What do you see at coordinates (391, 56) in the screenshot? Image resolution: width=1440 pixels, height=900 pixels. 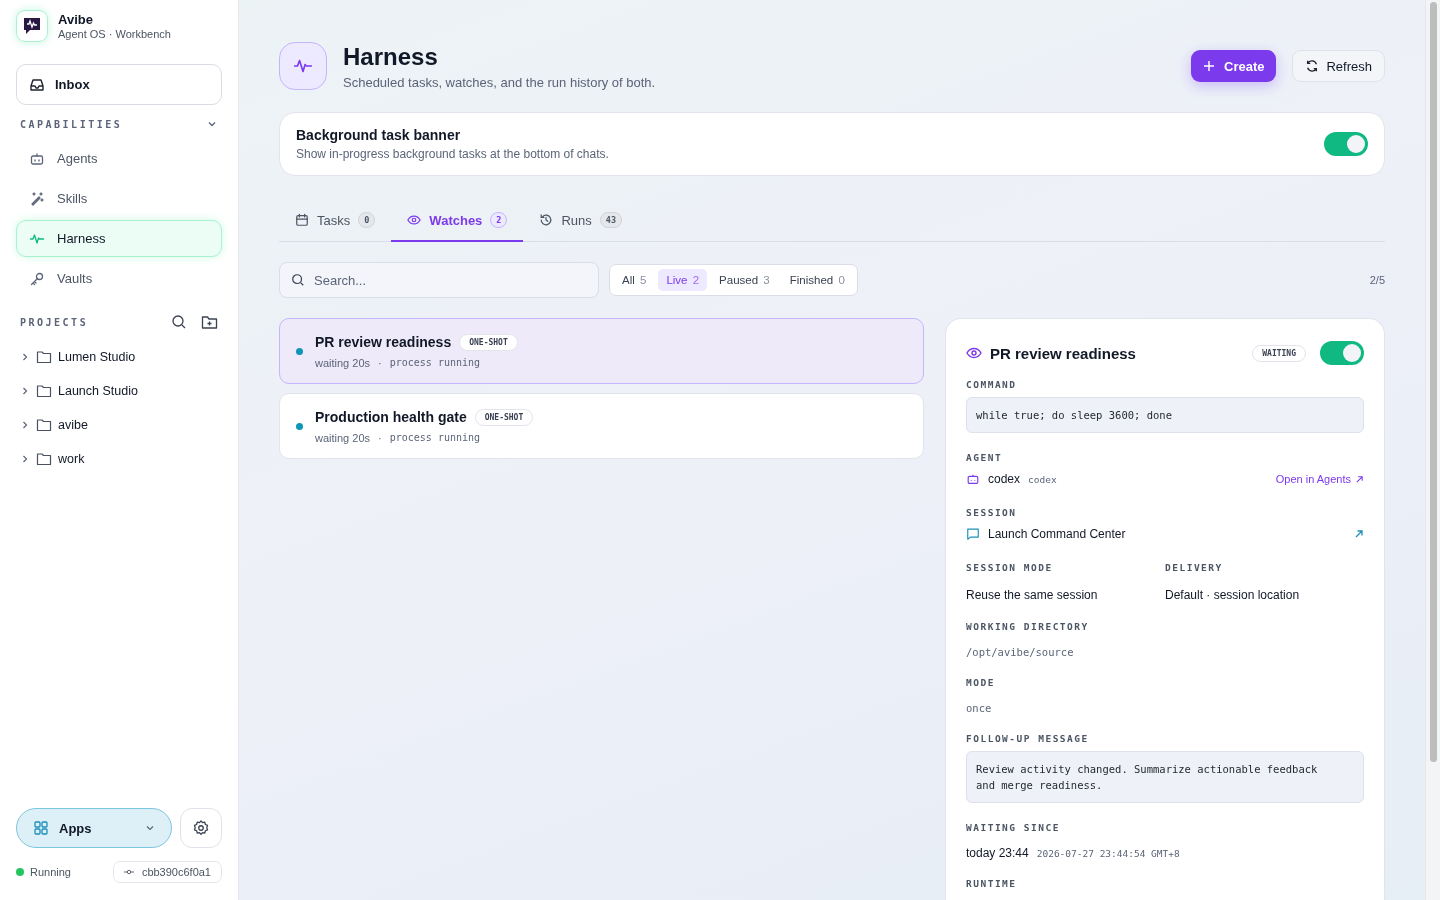 I see `page-title: Harness` at bounding box center [391, 56].